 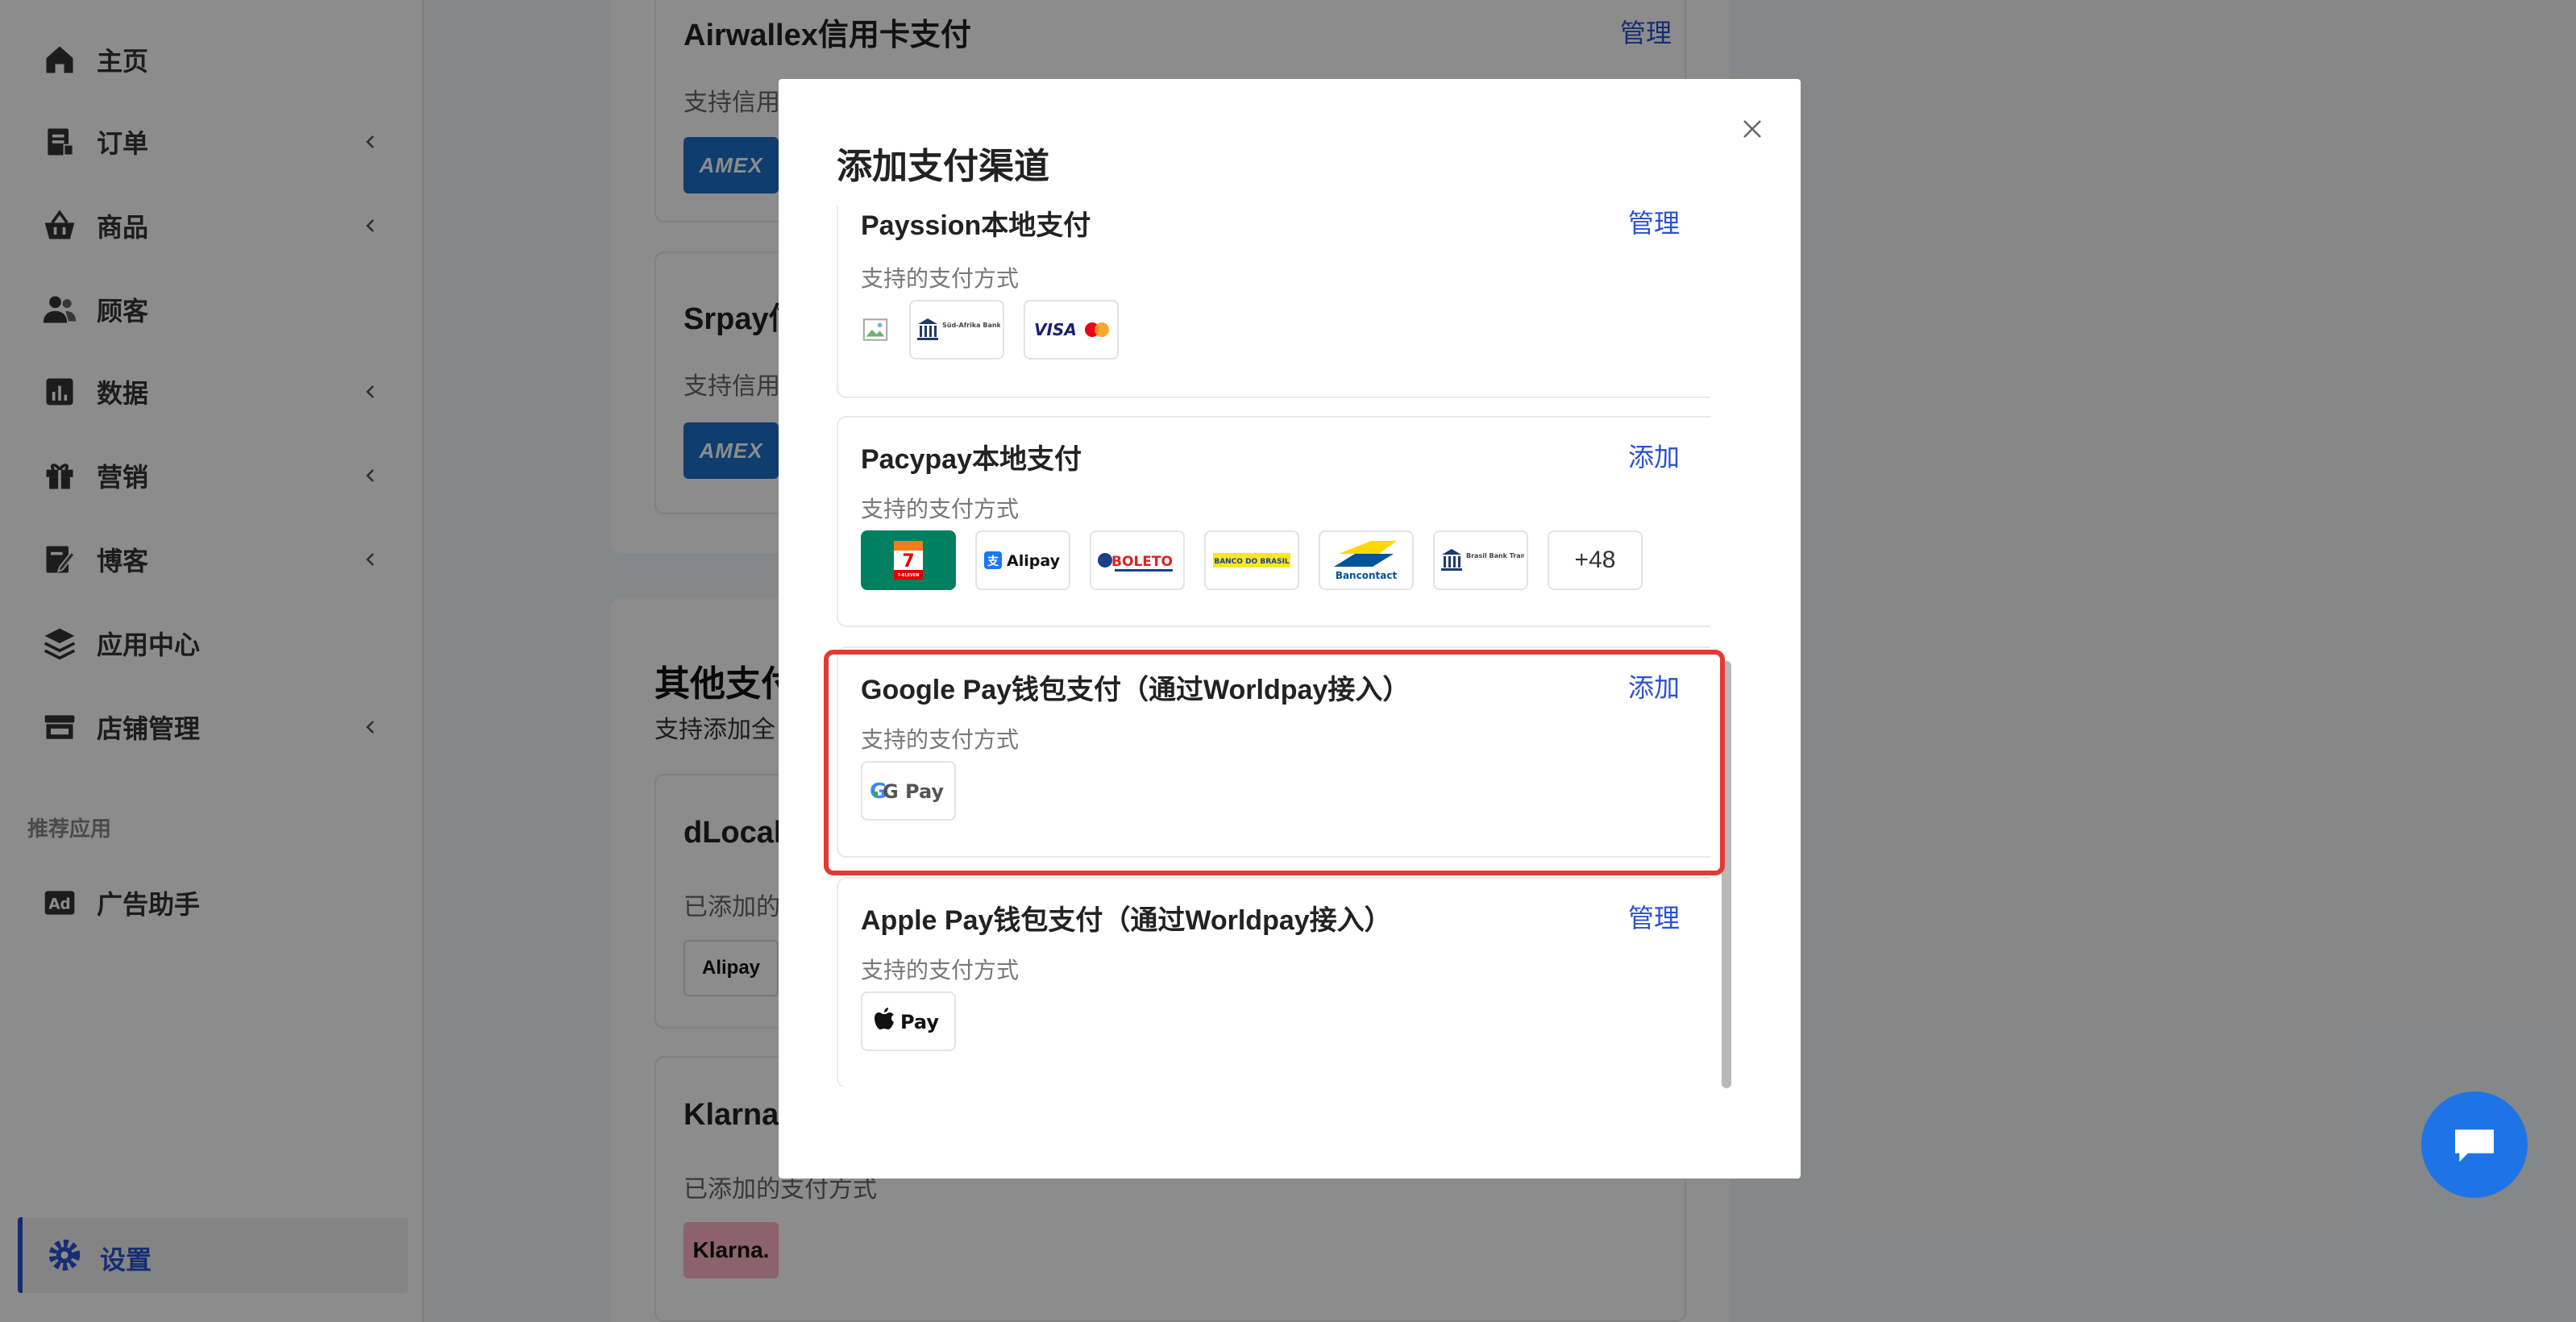 I want to click on channel-title: Pacypay本地支付, so click(x=971, y=459).